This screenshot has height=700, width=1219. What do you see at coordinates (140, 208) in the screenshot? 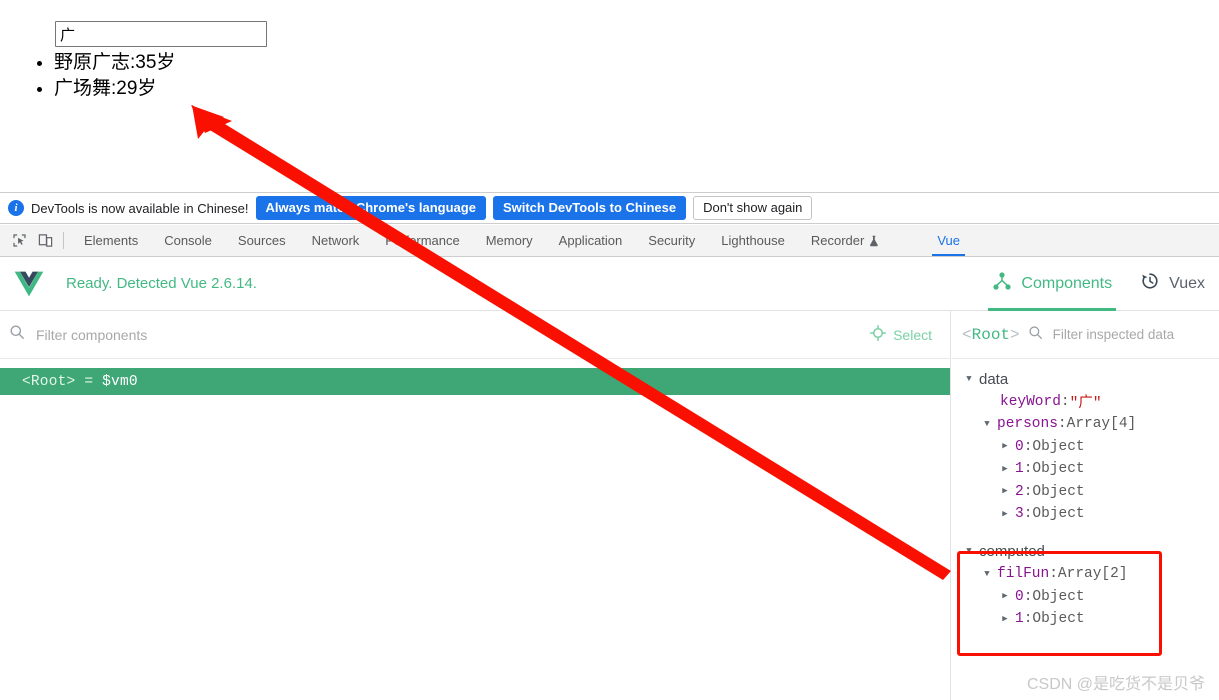
I see `notification-message: DevTools is now available in Chinese!` at bounding box center [140, 208].